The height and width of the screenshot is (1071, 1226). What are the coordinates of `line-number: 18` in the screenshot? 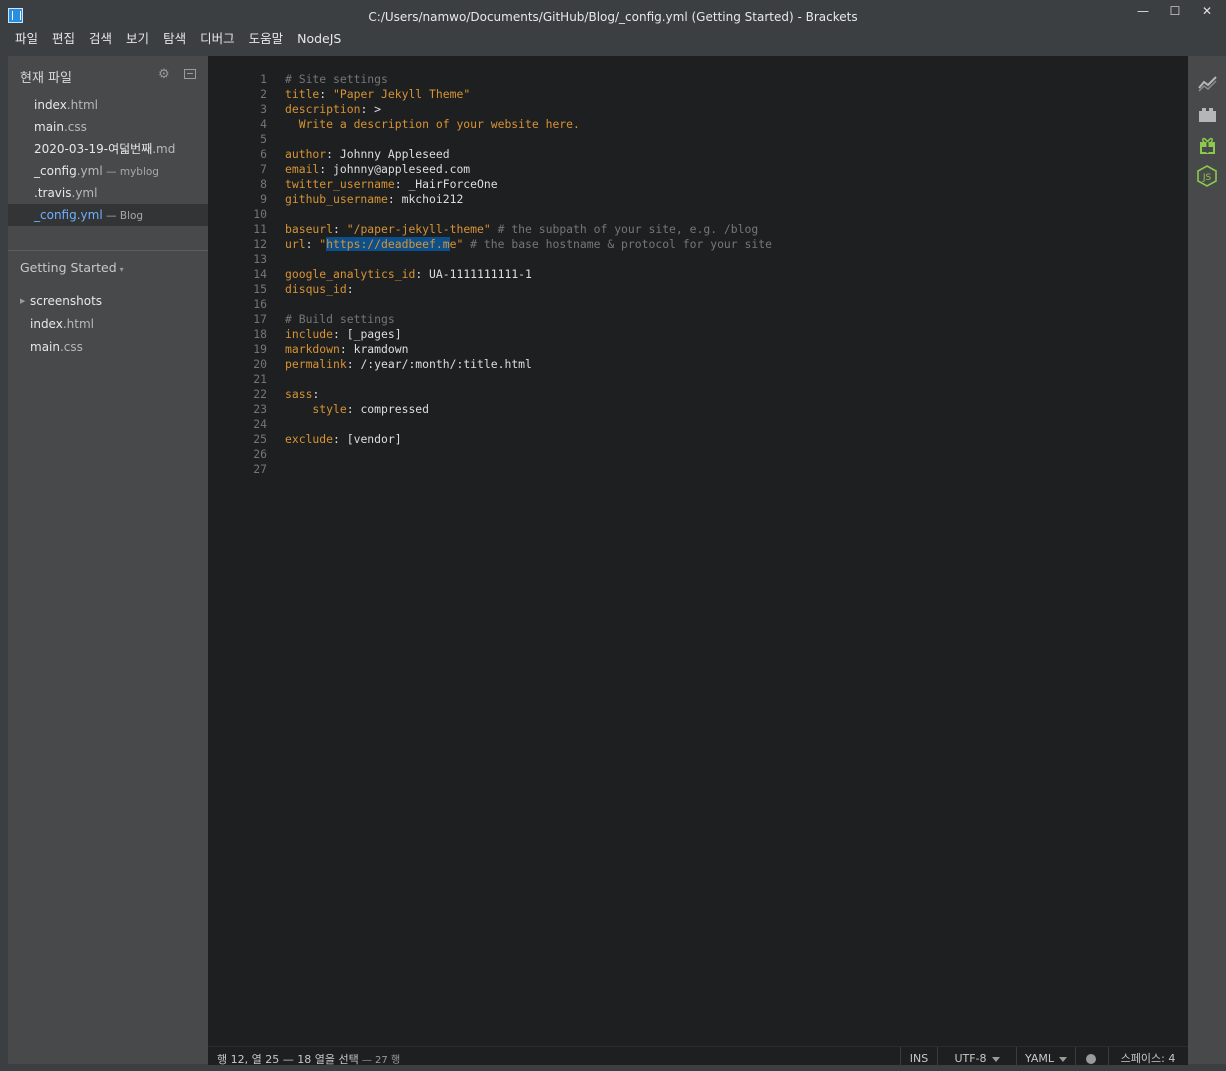 It's located at (260, 334).